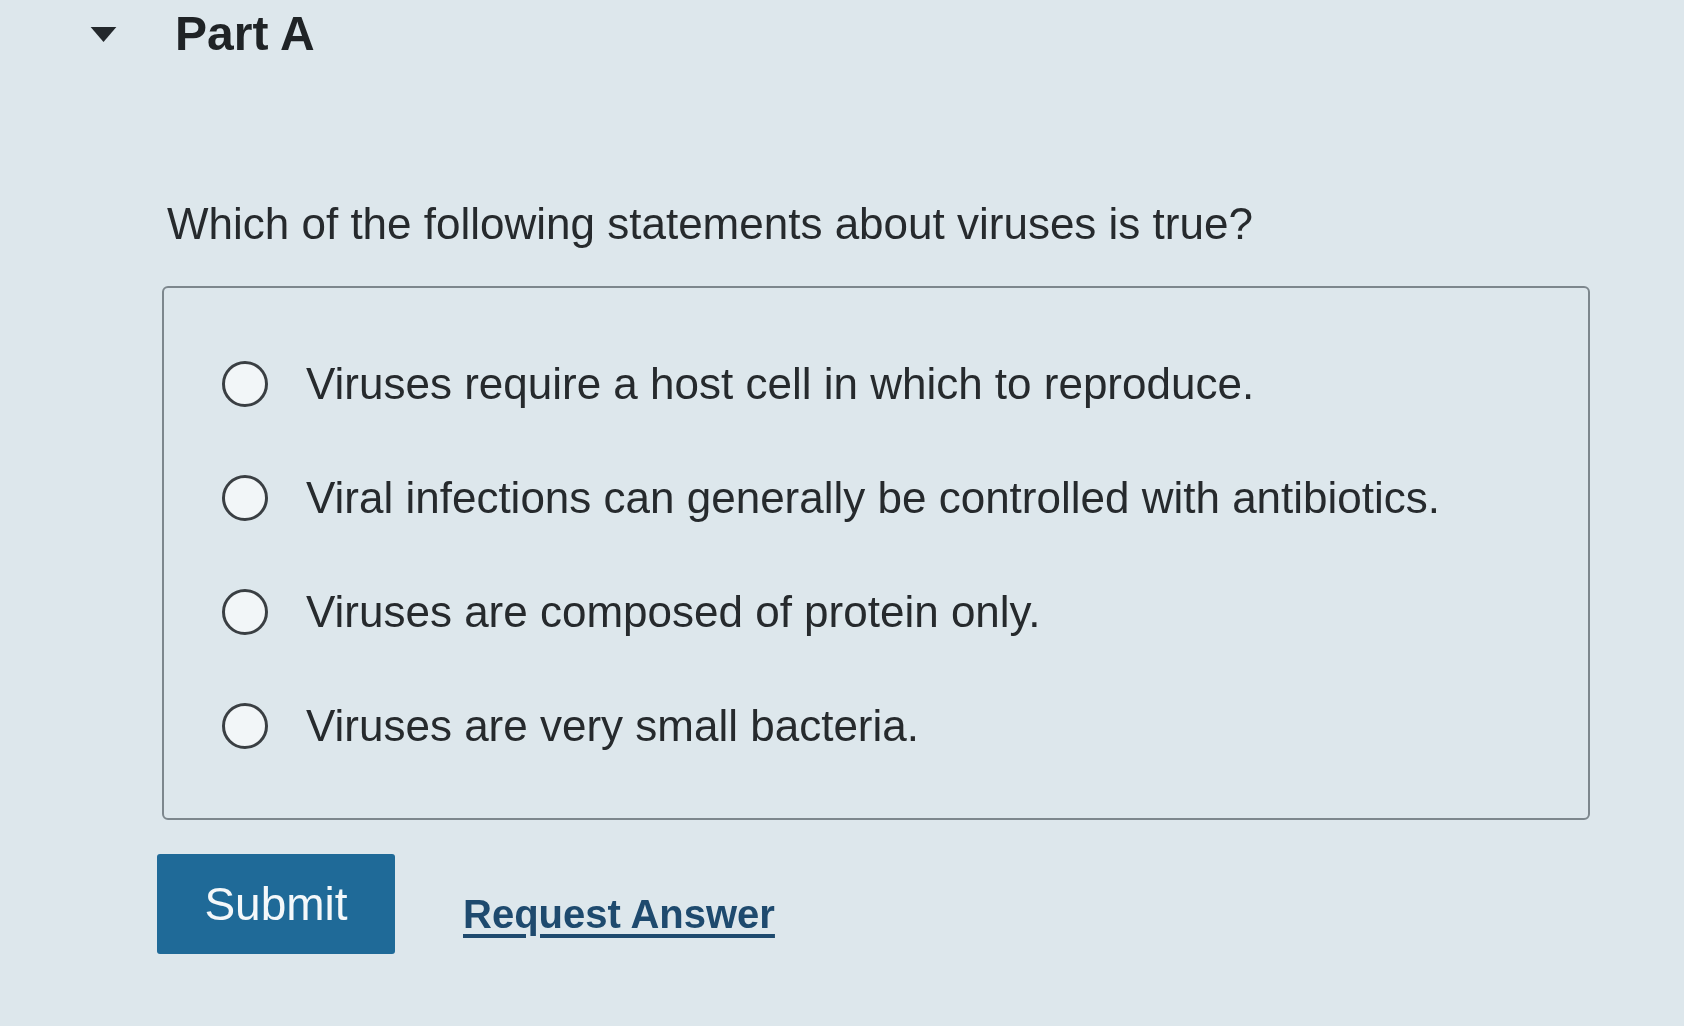  What do you see at coordinates (103, 34) in the screenshot?
I see `caret-icon` at bounding box center [103, 34].